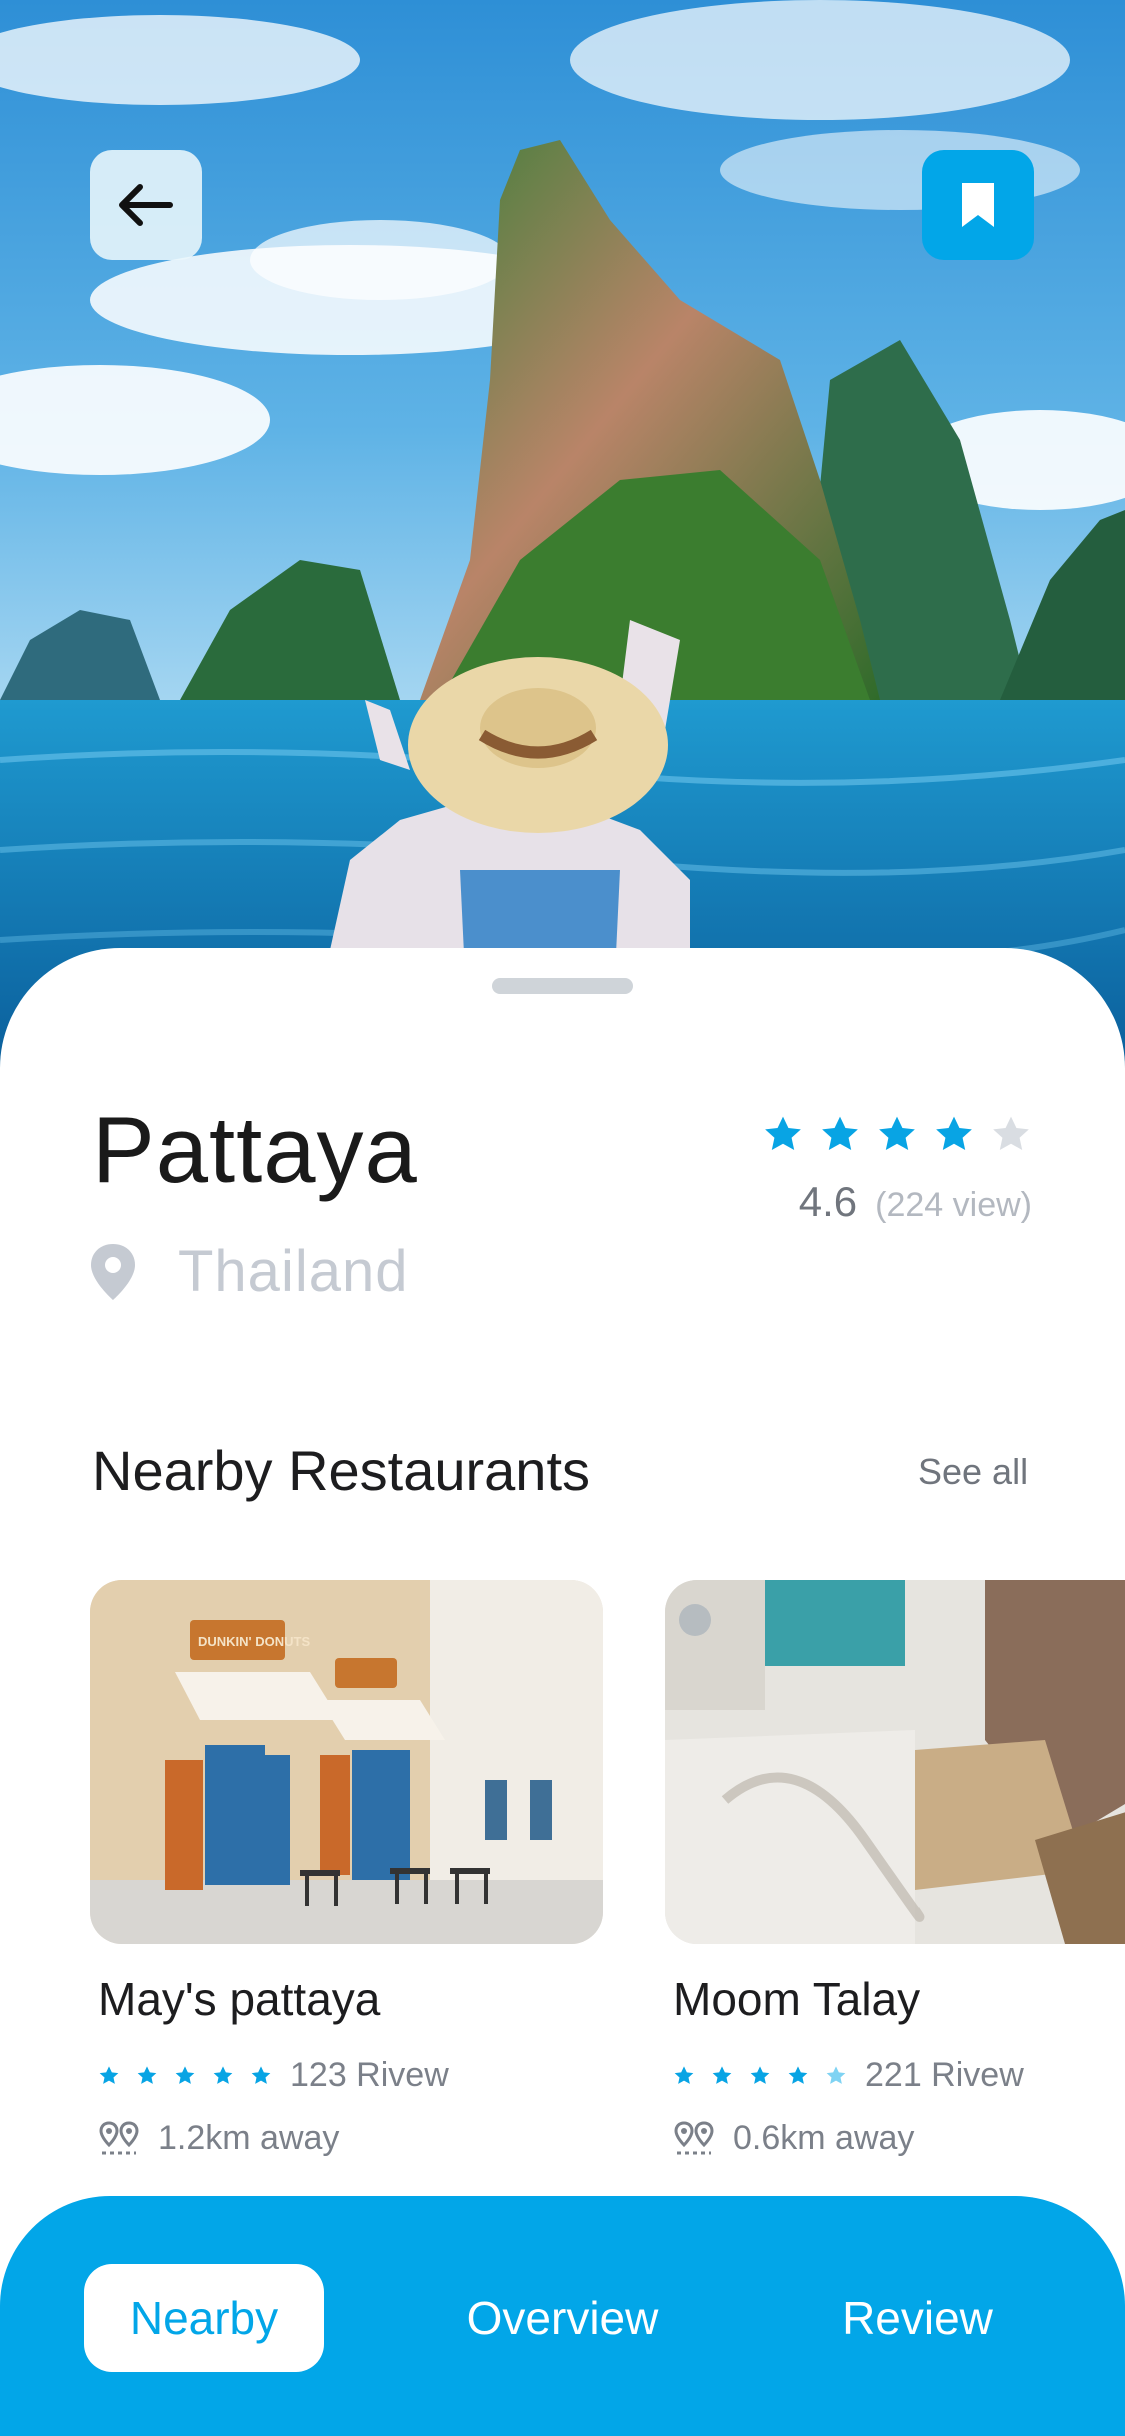 The image size is (1125, 2436). What do you see at coordinates (897, 1170) in the screenshot?
I see `place-rating: 4.6 (224 view)` at bounding box center [897, 1170].